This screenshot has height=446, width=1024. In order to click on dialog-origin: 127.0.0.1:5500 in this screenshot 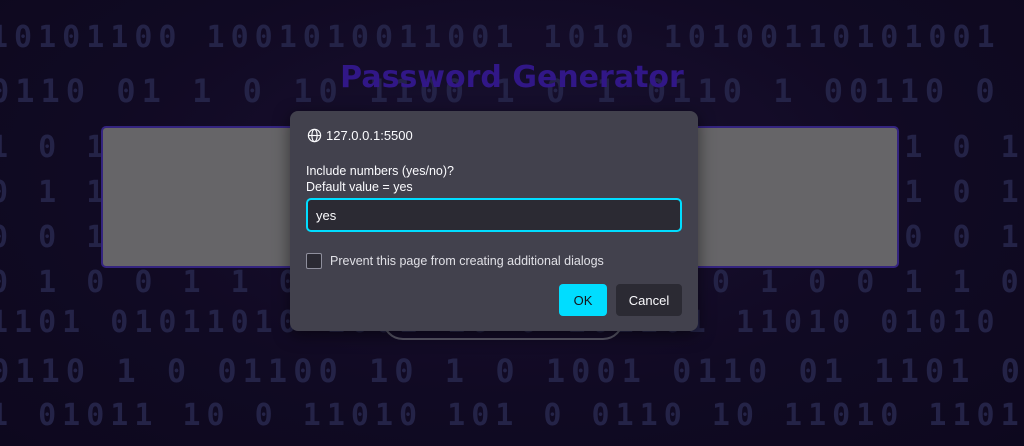, I will do `click(360, 135)`.